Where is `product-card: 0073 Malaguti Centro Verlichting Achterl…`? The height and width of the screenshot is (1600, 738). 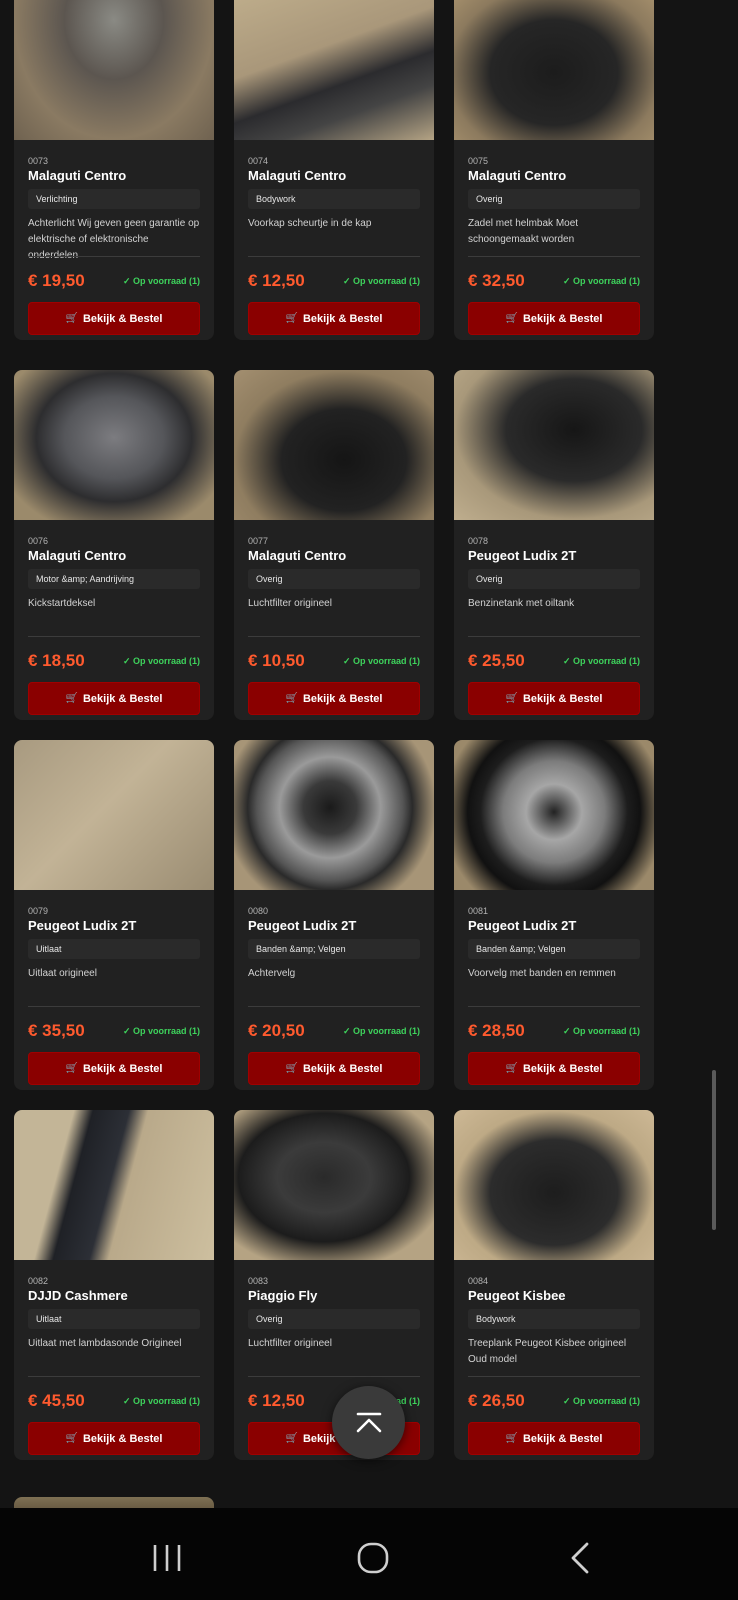 product-card: 0073 Malaguti Centro Verlichting Achterl… is located at coordinates (114, 170).